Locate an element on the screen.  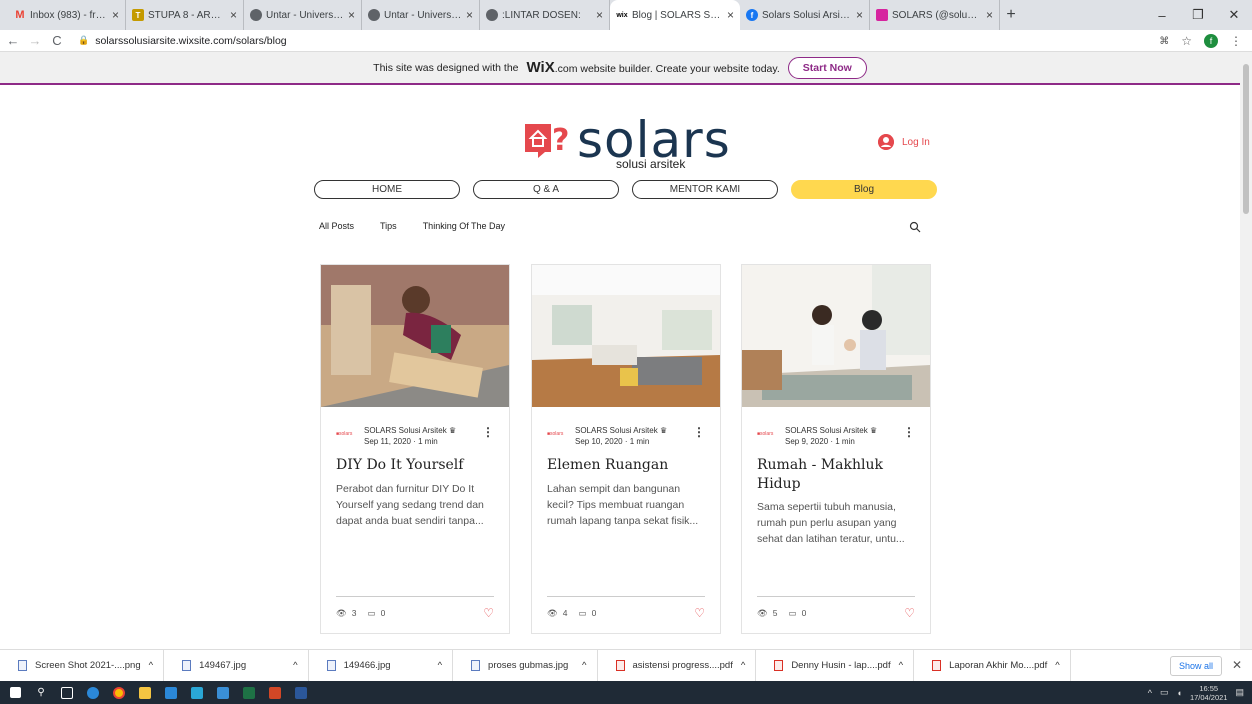
chrome-icon is located at coordinates (119, 692).